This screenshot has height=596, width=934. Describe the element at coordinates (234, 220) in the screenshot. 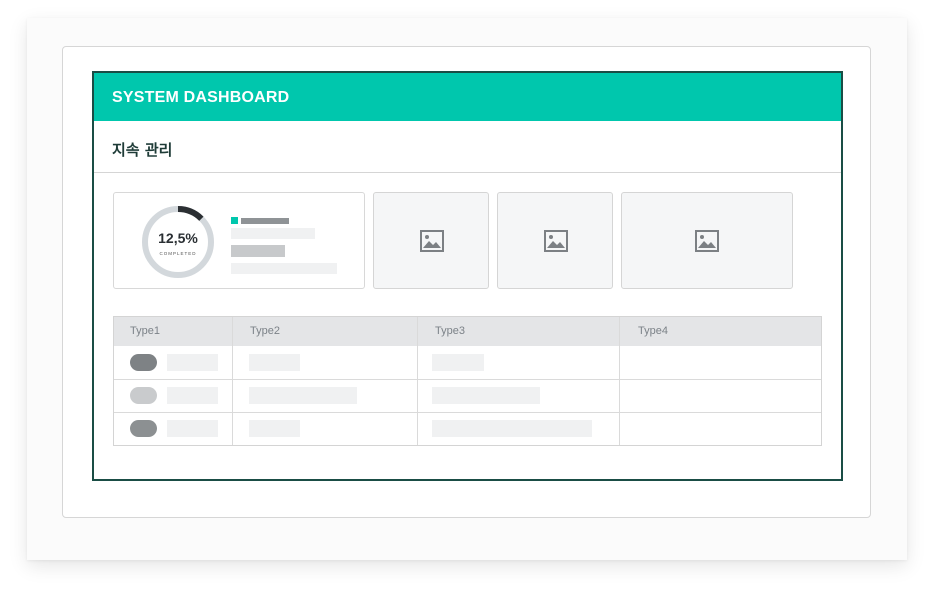

I see `legend-swatch` at that location.